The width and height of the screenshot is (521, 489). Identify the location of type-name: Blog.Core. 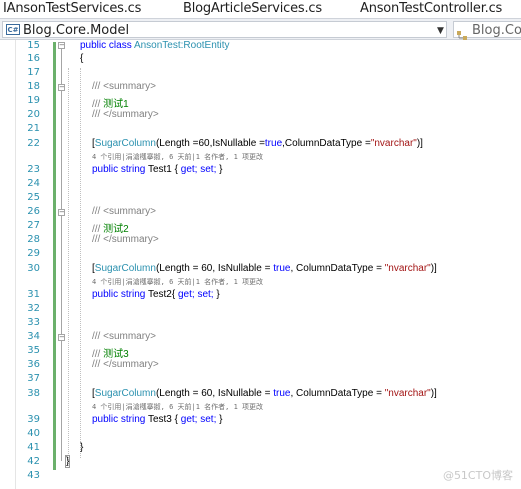
(496, 30).